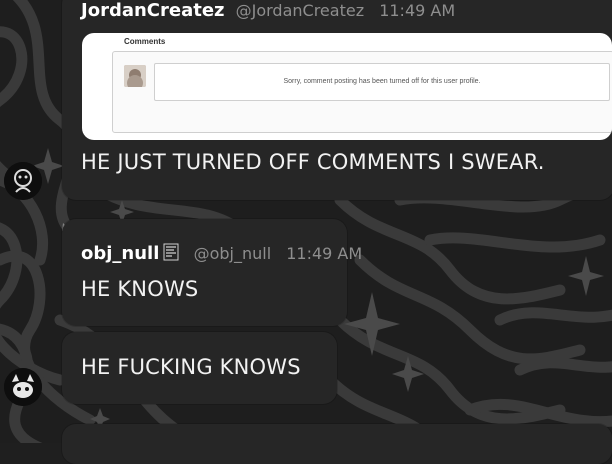 The width and height of the screenshot is (612, 464). I want to click on avatar-jordancreatez, so click(23, 181).